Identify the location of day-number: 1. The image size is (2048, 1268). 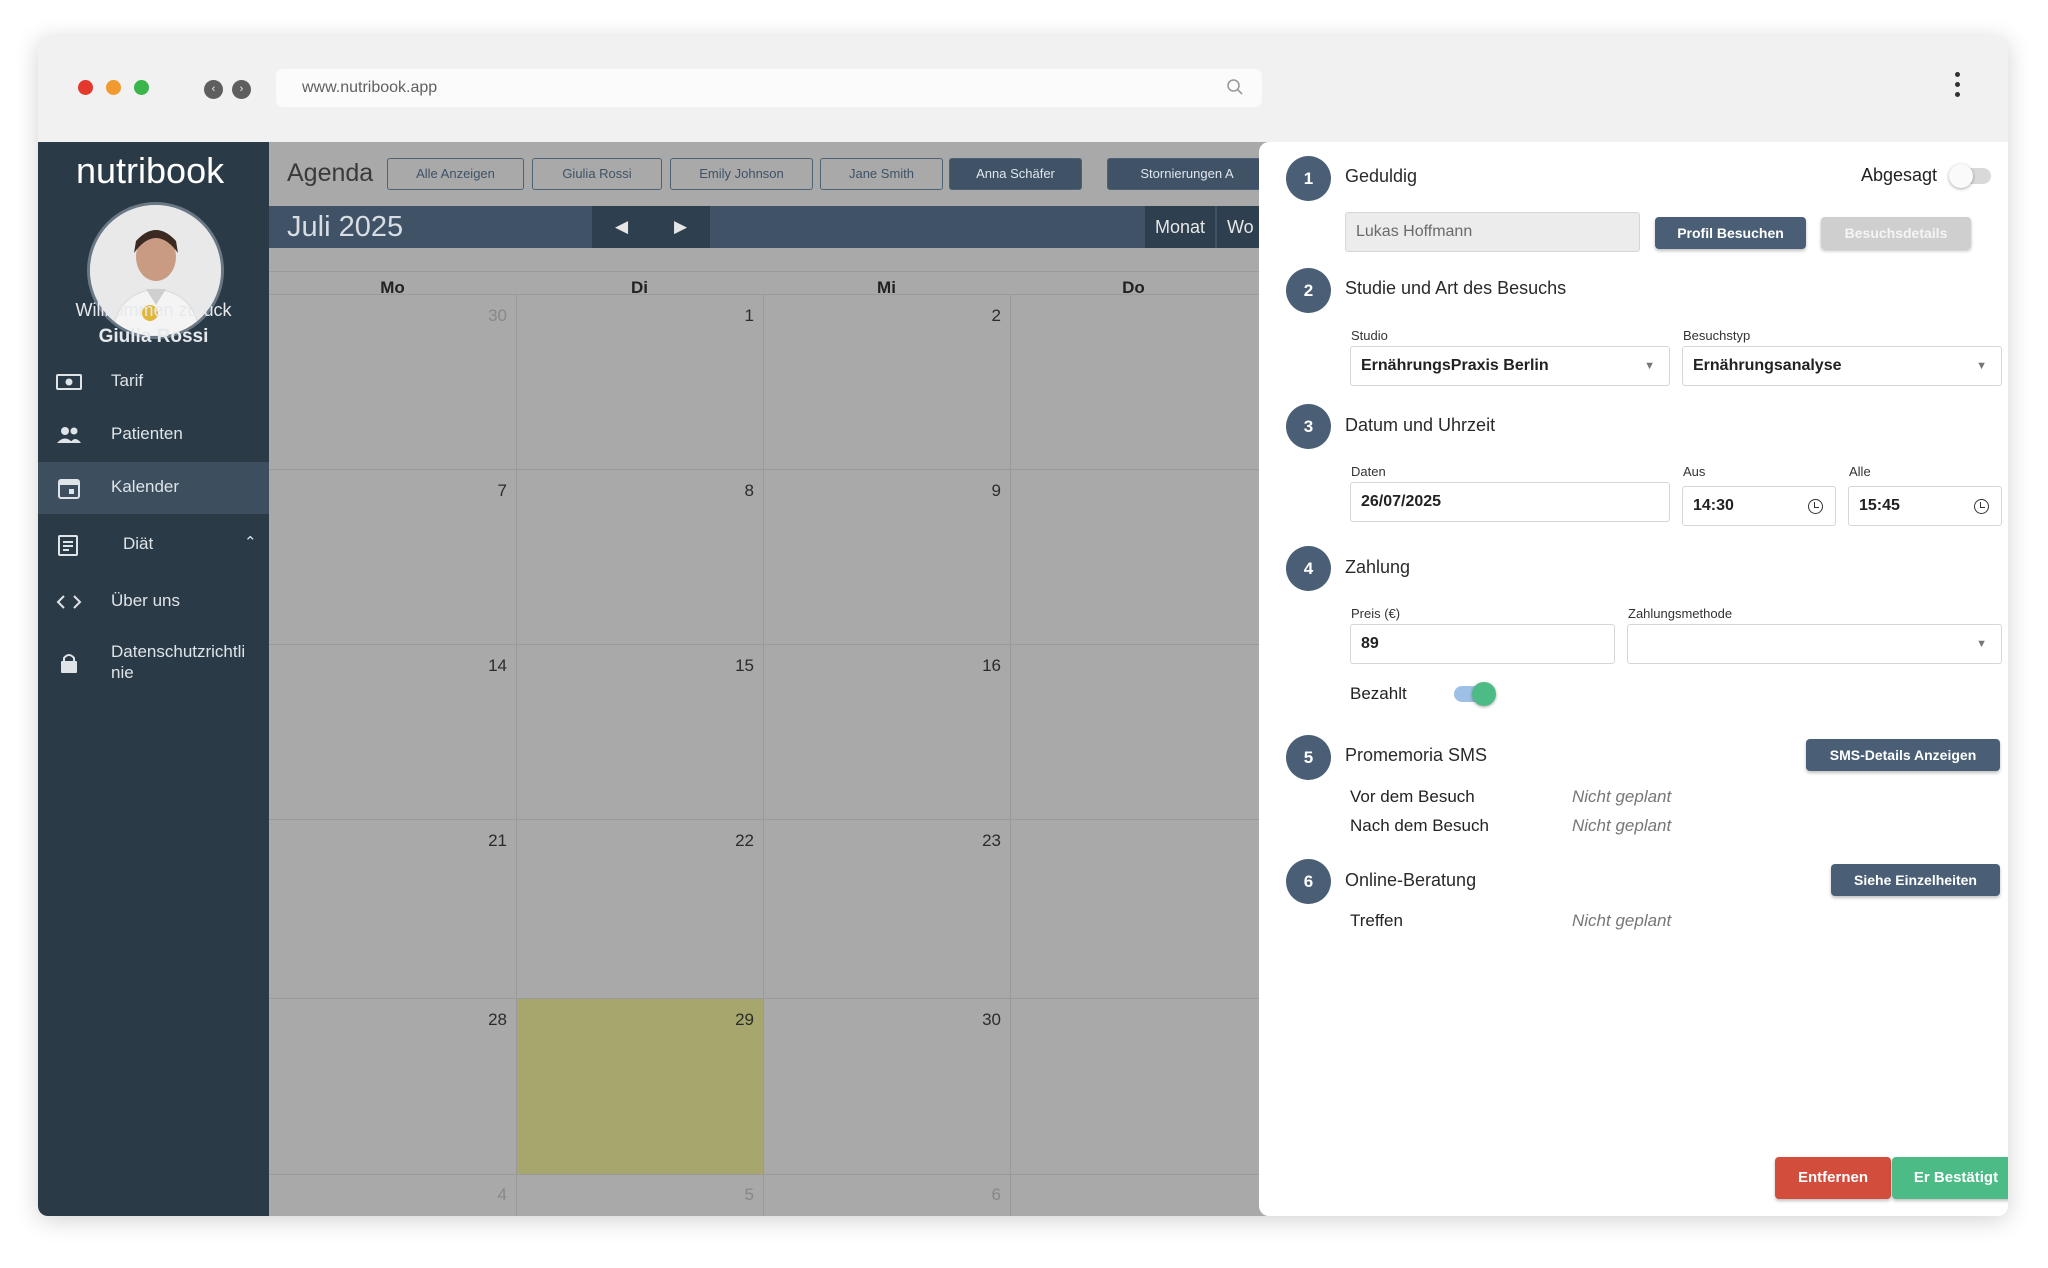
(734, 316).